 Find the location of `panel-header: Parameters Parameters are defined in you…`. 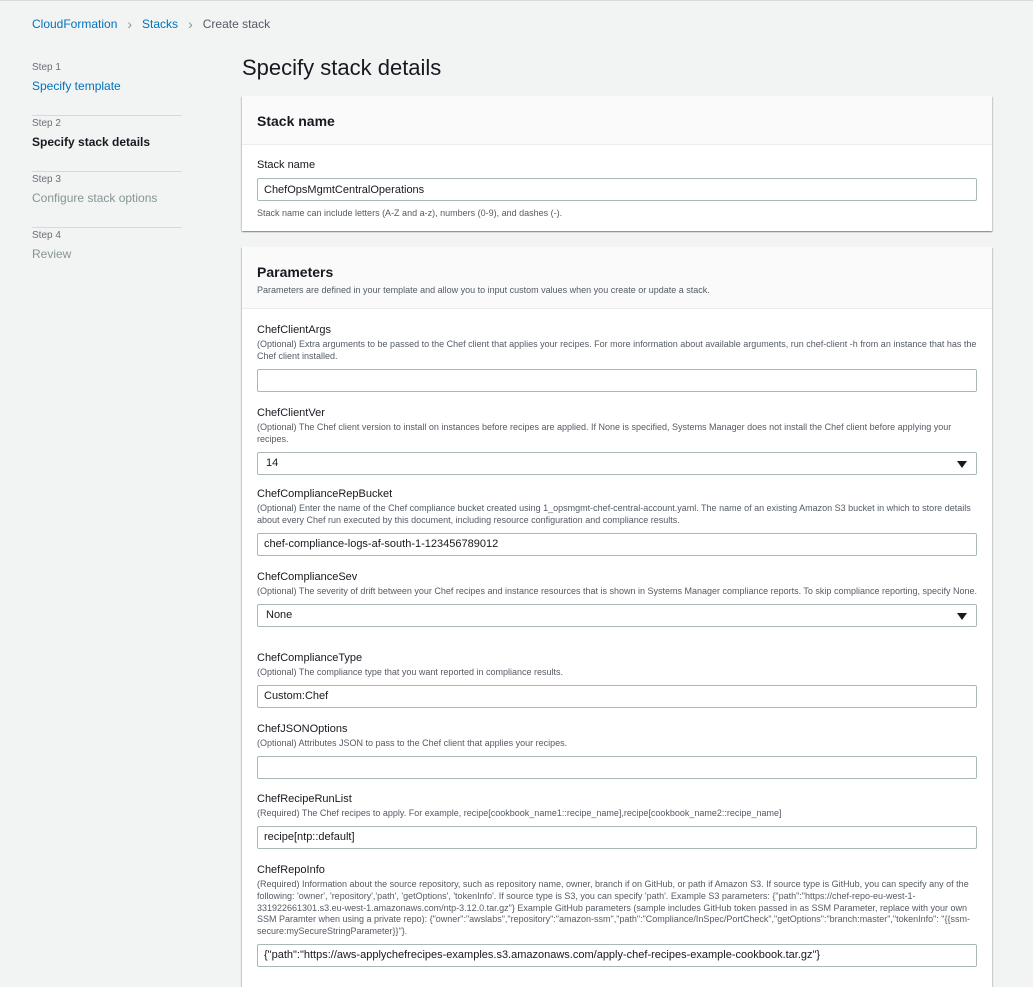

panel-header: Parameters Parameters are defined in you… is located at coordinates (617, 278).